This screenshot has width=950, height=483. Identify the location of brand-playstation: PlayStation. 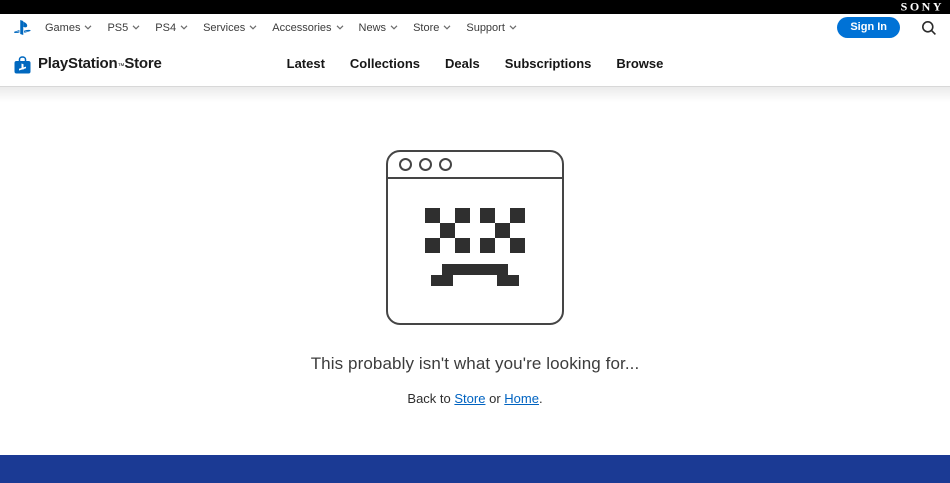
(78, 63).